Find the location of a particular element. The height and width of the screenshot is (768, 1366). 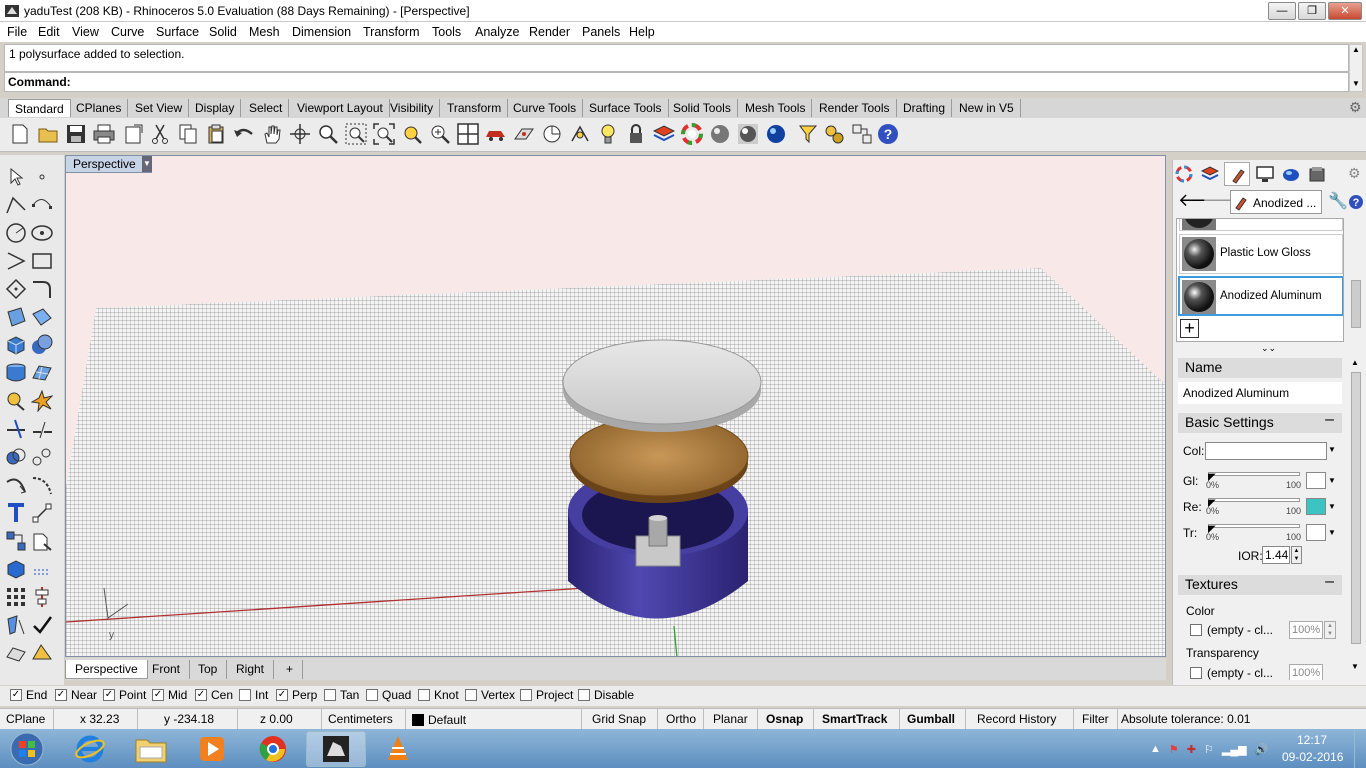

status-gumball: Gumball is located at coordinates (933, 719).